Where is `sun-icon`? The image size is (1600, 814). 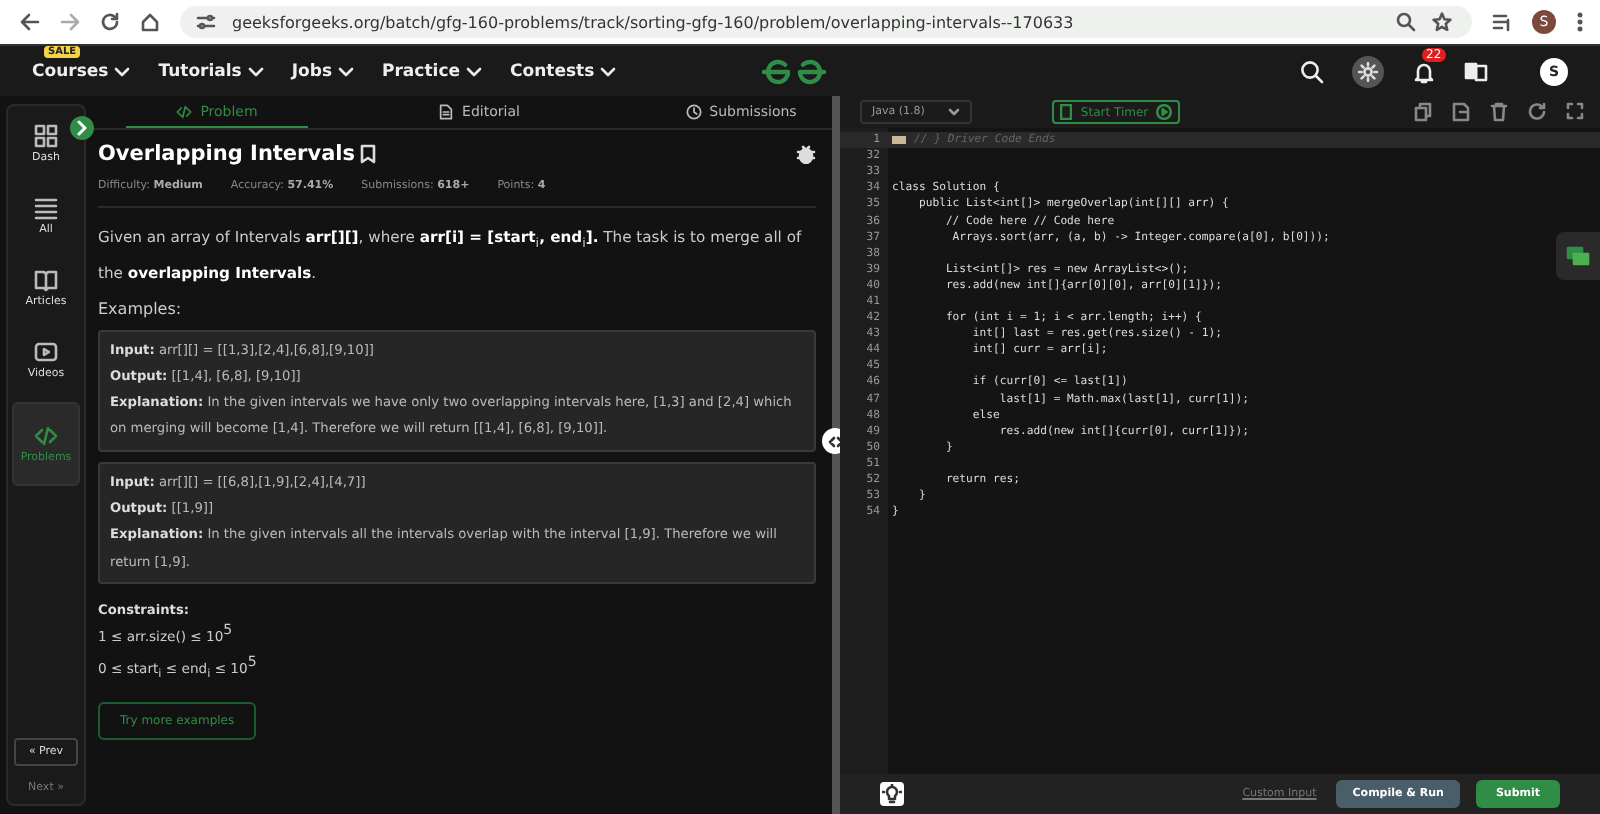 sun-icon is located at coordinates (1368, 71).